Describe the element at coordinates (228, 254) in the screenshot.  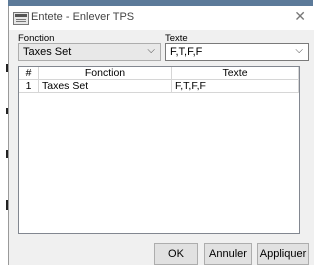
I see `cancel-button: Annuler` at that location.